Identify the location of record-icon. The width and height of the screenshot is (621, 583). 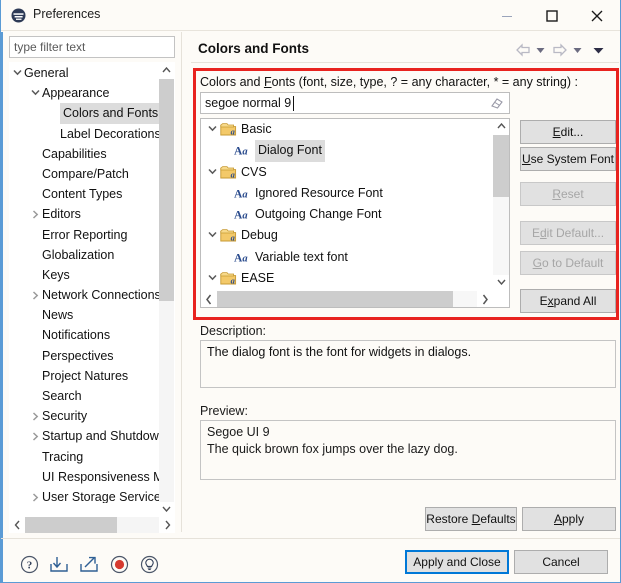
(119, 562).